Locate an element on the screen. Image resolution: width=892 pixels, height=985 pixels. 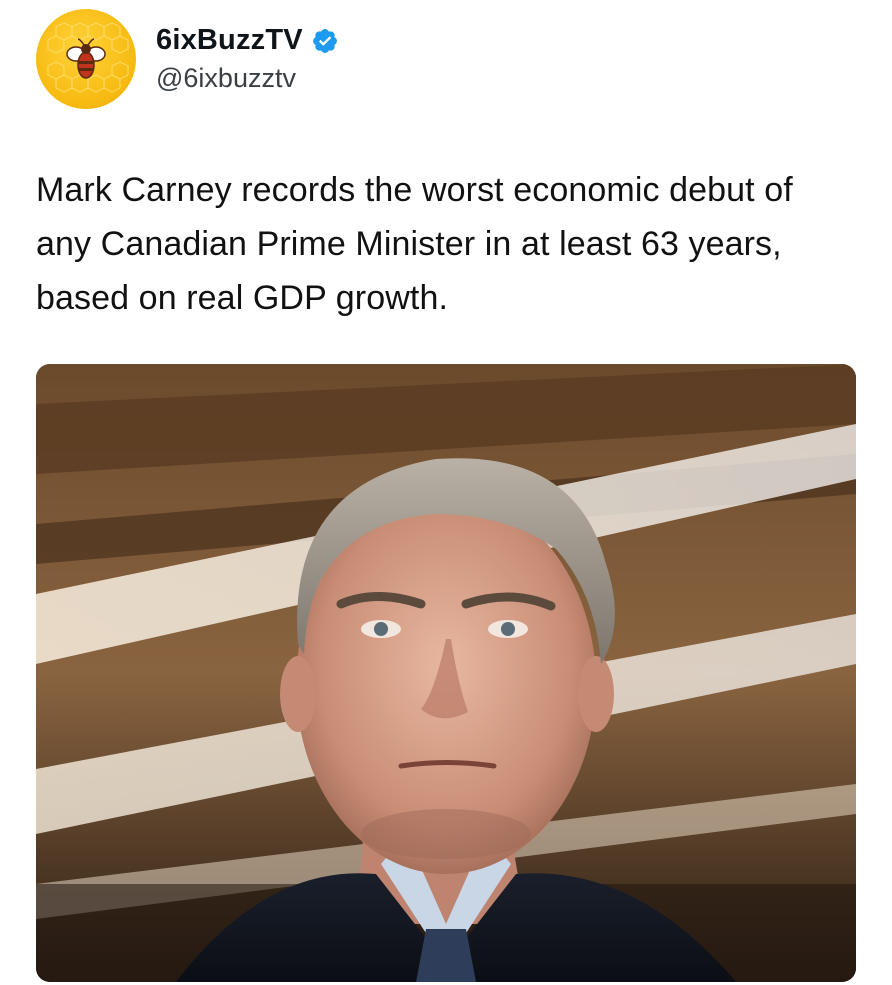
verified-badge-icon is located at coordinates (325, 41).